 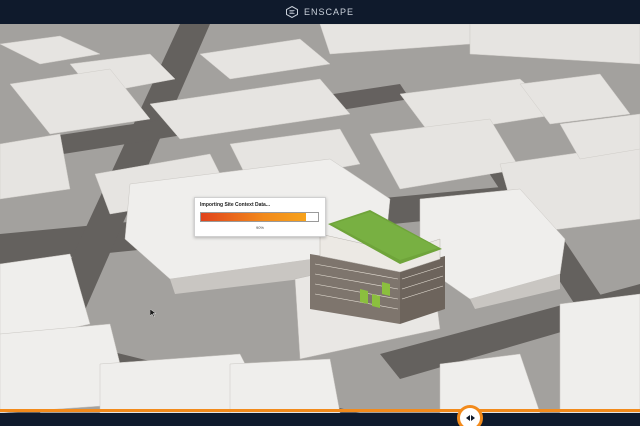 What do you see at coordinates (259, 227) in the screenshot?
I see `import-progress-percent: 90%` at bounding box center [259, 227].